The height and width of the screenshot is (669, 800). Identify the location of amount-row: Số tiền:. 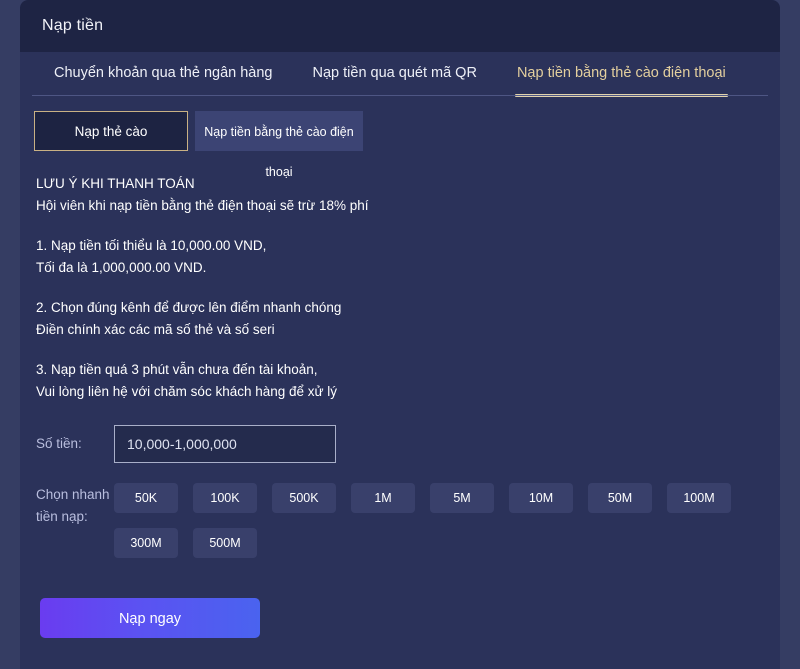
(400, 433).